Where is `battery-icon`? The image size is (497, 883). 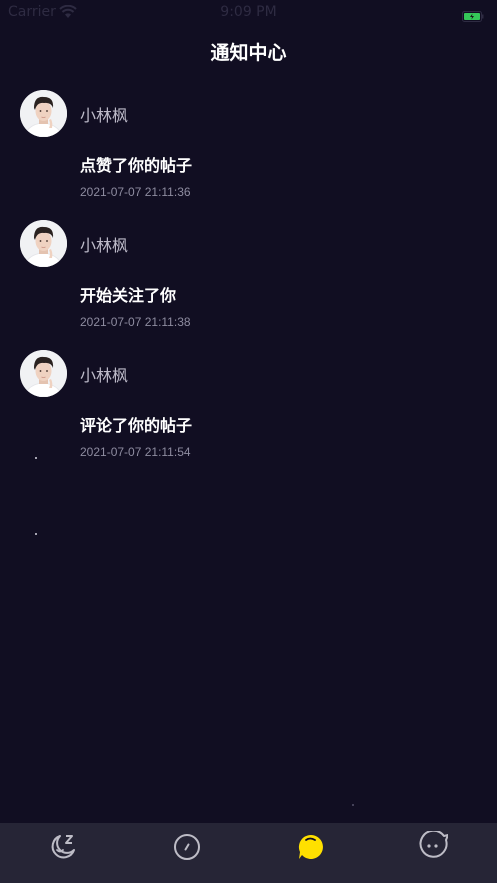 battery-icon is located at coordinates (473, 14).